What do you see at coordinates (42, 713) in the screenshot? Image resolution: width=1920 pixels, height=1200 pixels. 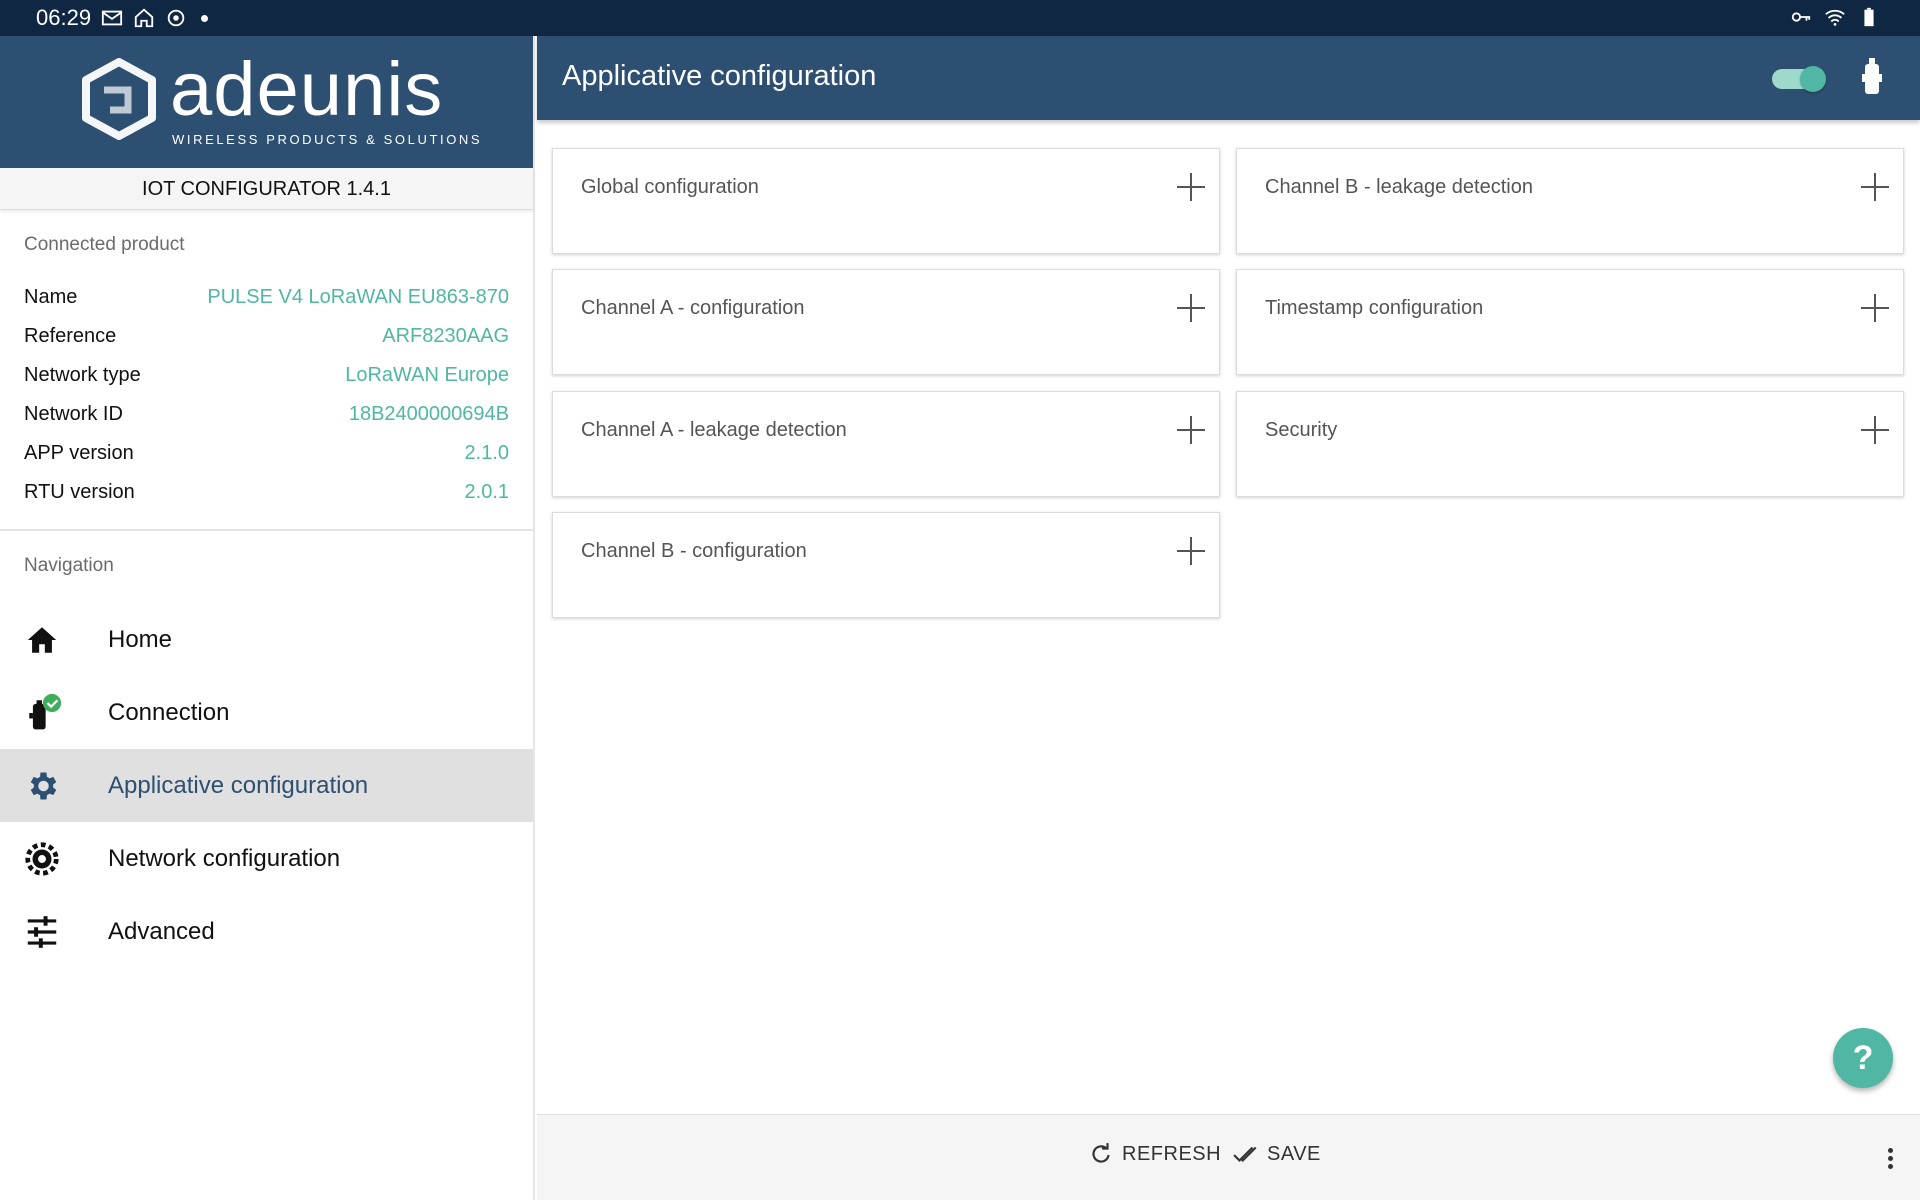 I see `connection-device-icon` at bounding box center [42, 713].